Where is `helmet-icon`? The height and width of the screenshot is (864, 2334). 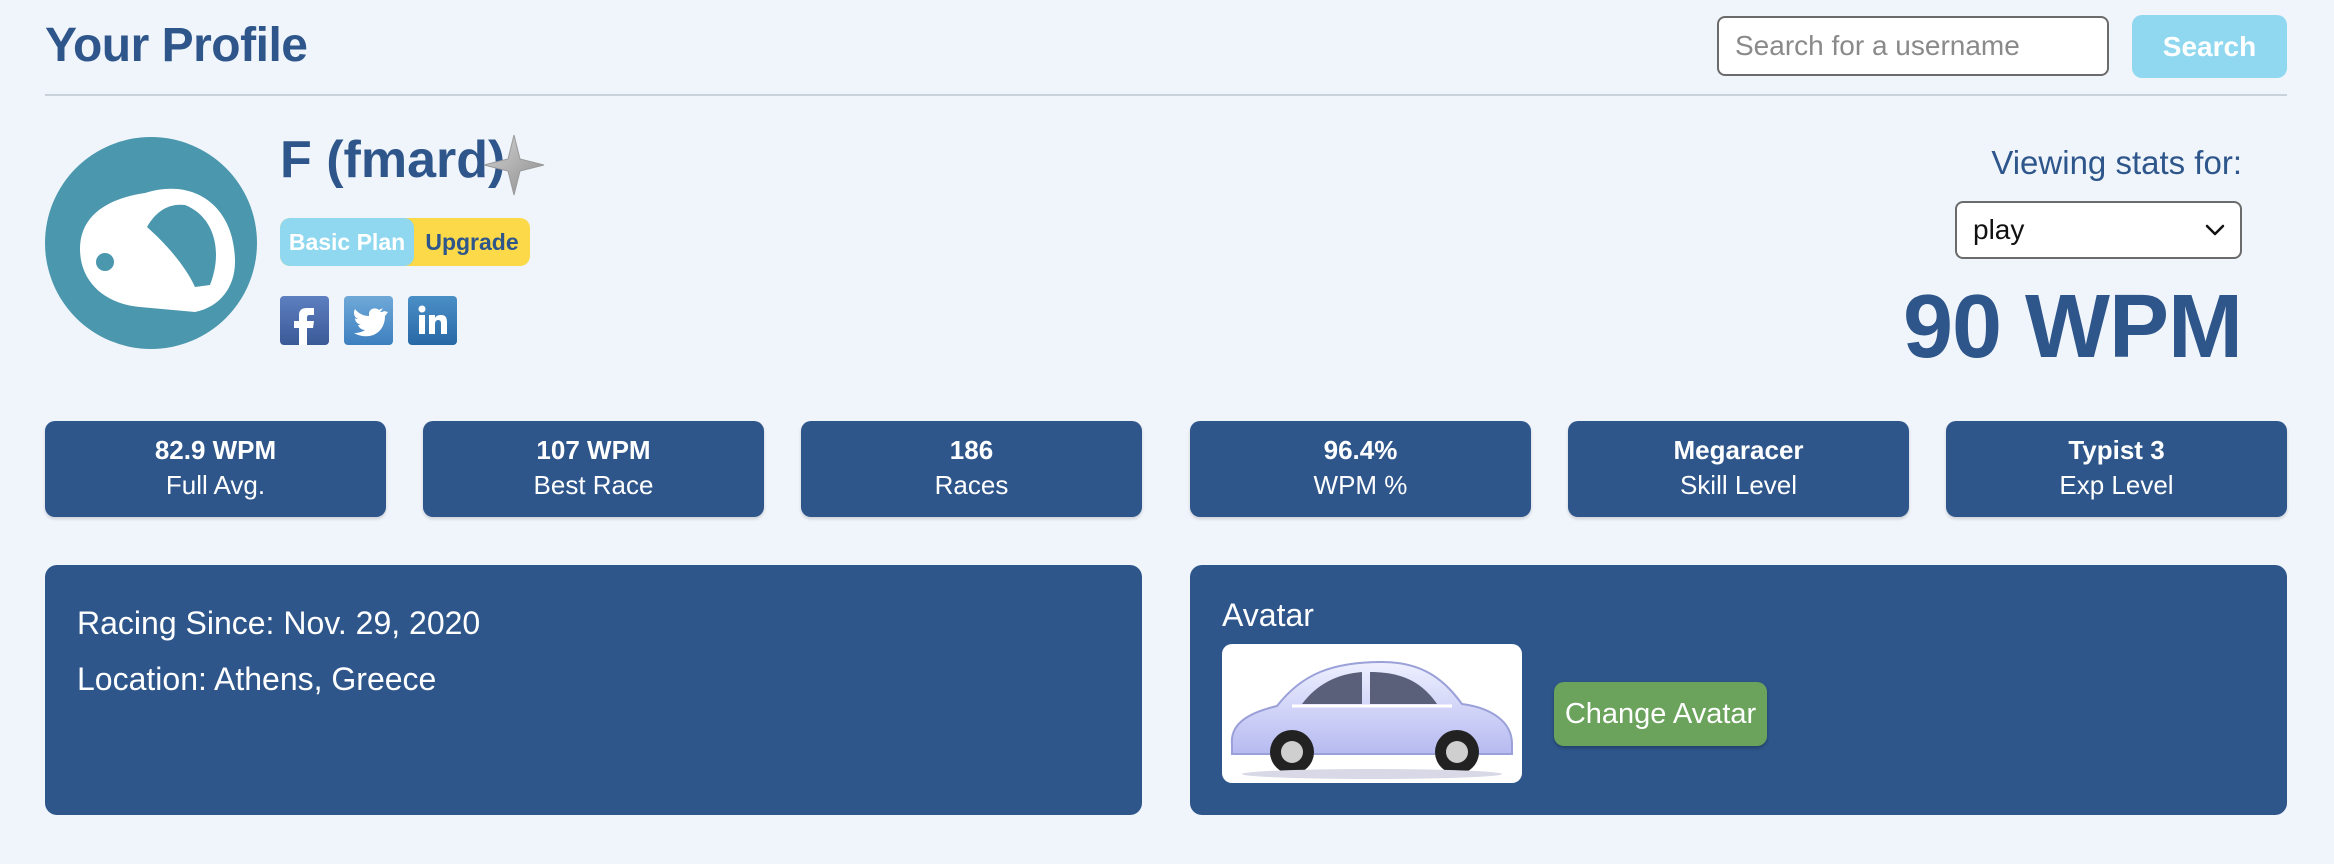
helmet-icon is located at coordinates (157, 250).